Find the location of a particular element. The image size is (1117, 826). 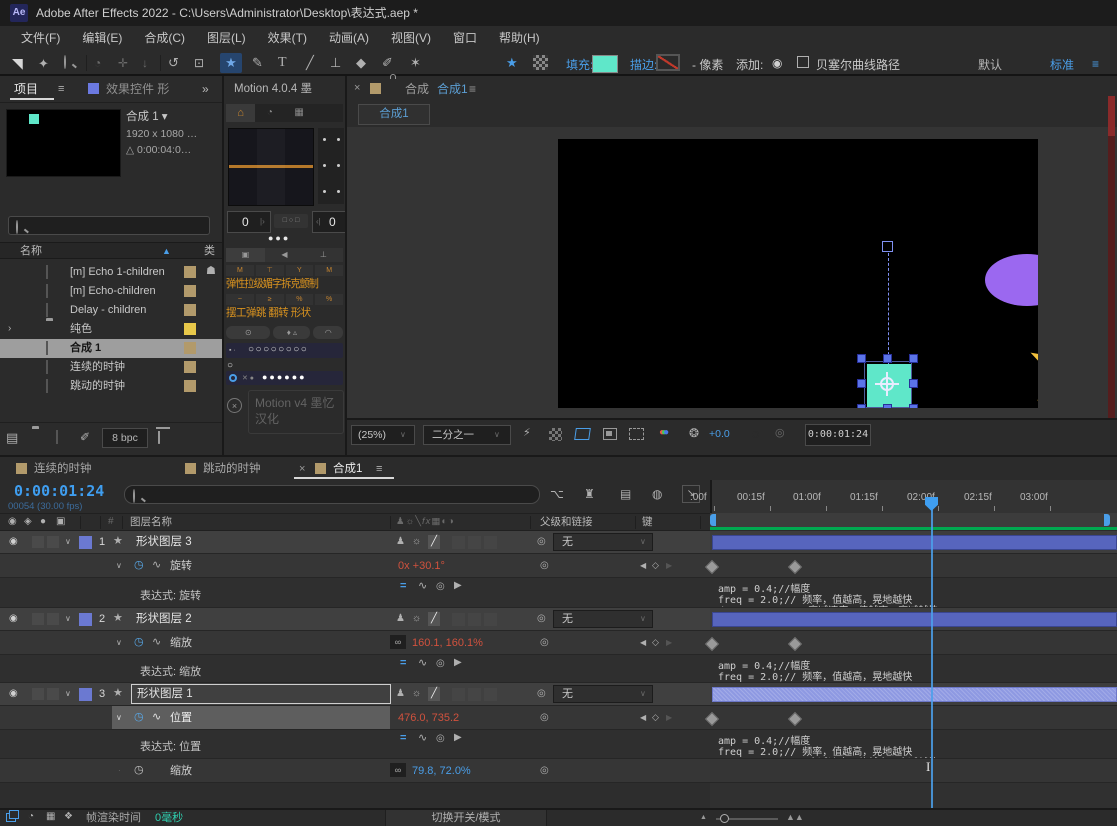

region-of-interest-icon is located at coordinates (636, 434).